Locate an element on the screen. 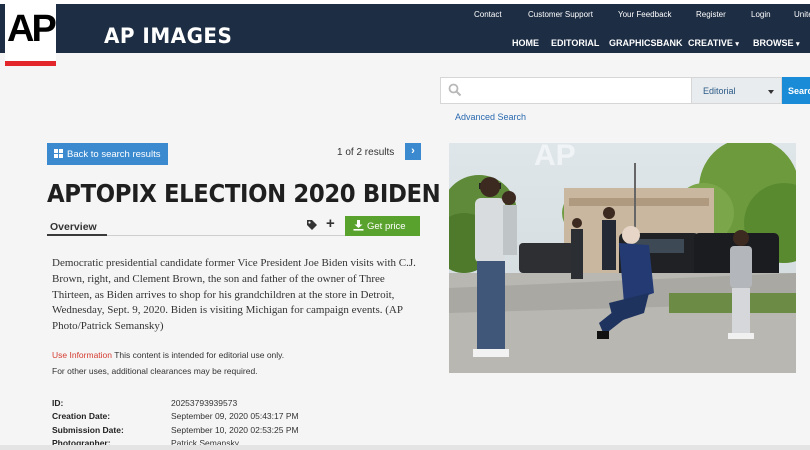 This screenshot has width=810, height=450. contact-link: Contact is located at coordinates (488, 14).